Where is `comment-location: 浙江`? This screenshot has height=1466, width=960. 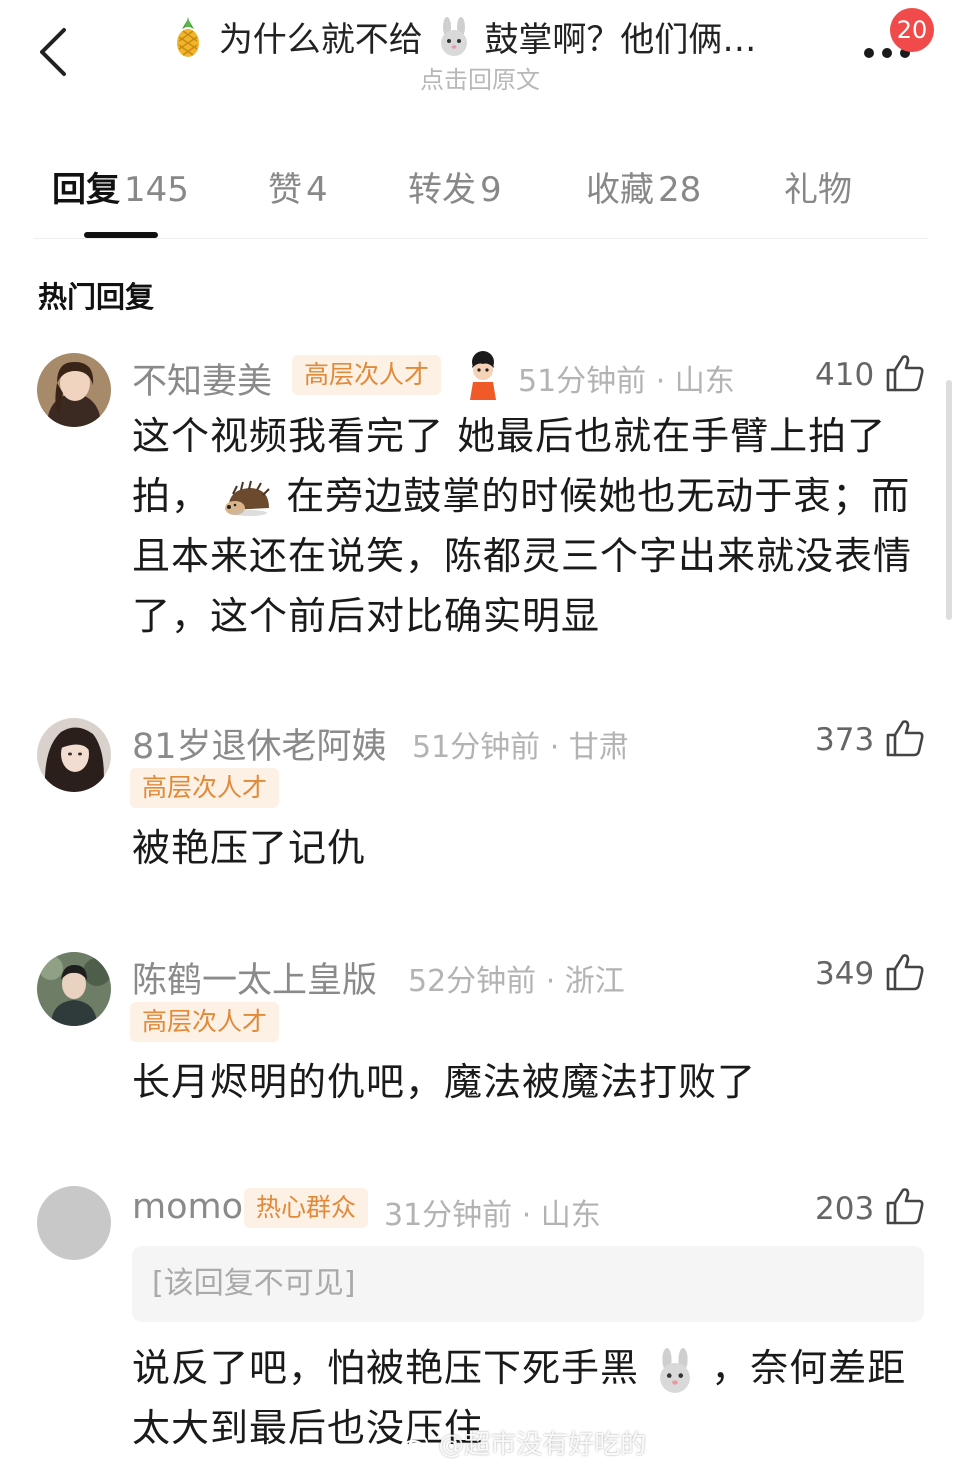 comment-location: 浙江 is located at coordinates (594, 981).